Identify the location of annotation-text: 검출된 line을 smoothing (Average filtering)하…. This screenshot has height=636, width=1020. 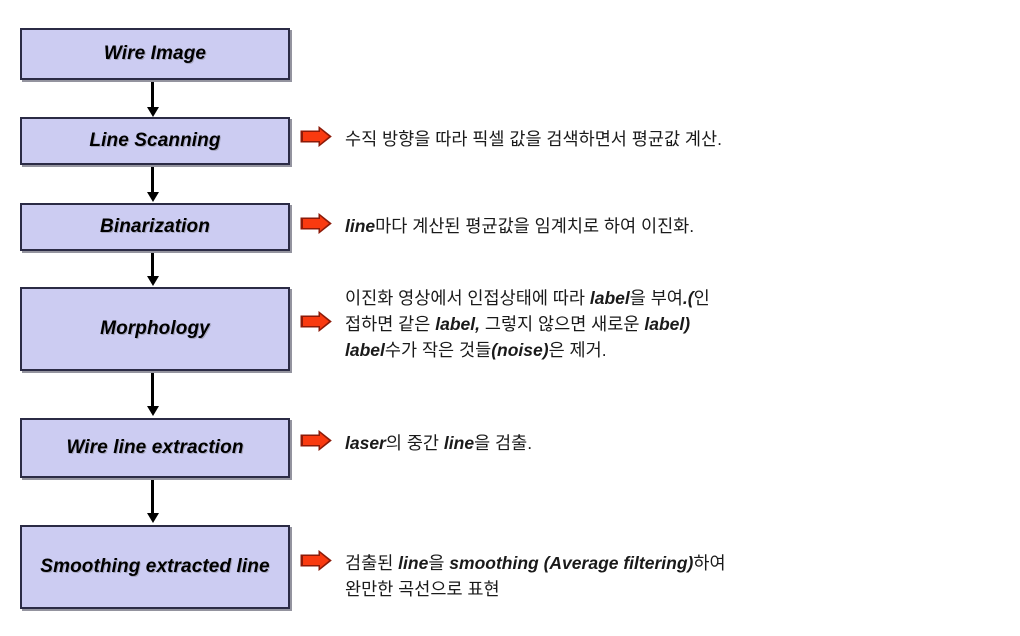
(535, 576).